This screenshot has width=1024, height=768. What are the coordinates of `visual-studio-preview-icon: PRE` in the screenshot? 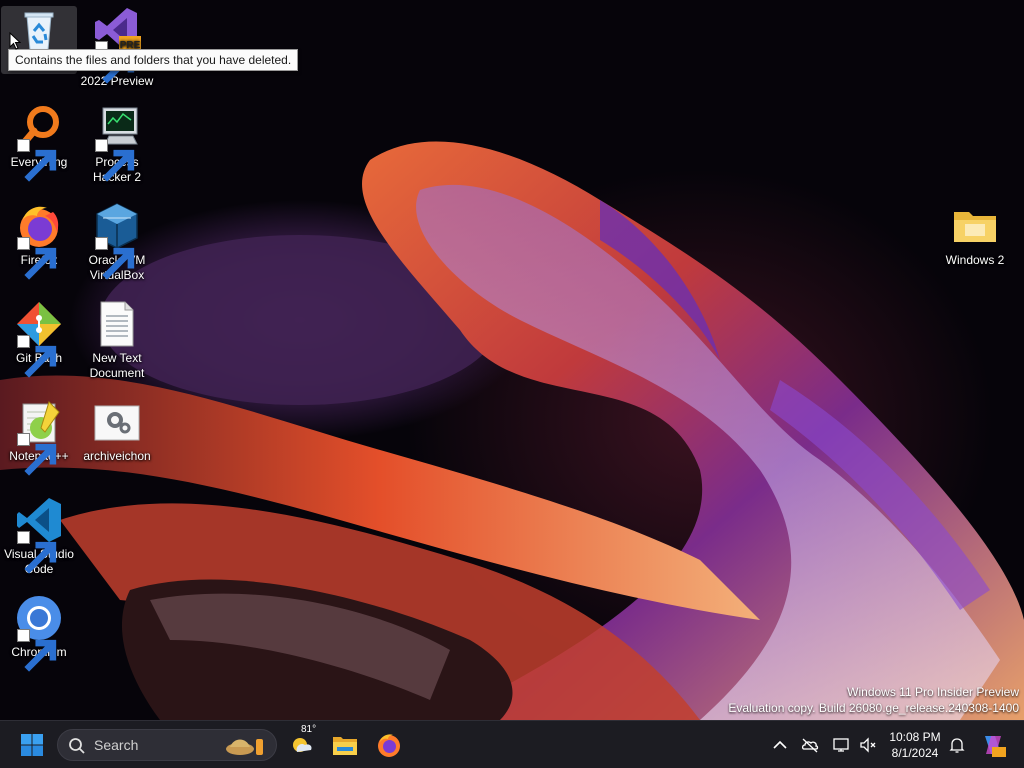 It's located at (117, 45).